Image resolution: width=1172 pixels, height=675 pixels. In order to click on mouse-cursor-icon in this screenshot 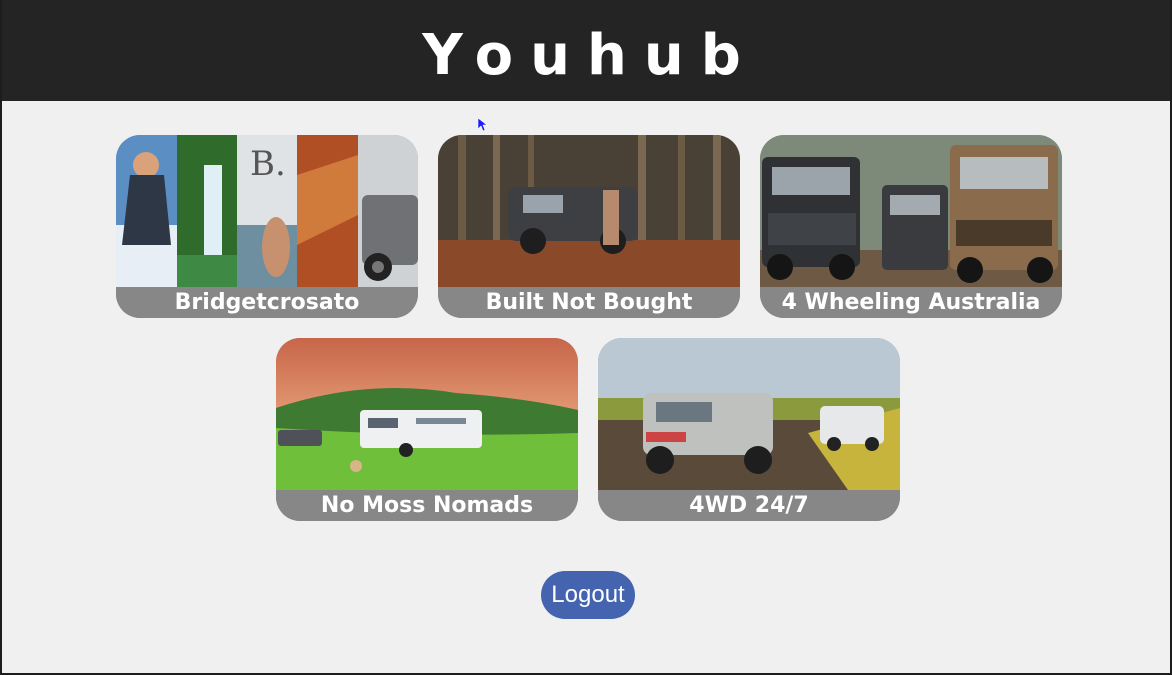, I will do `click(482, 127)`.